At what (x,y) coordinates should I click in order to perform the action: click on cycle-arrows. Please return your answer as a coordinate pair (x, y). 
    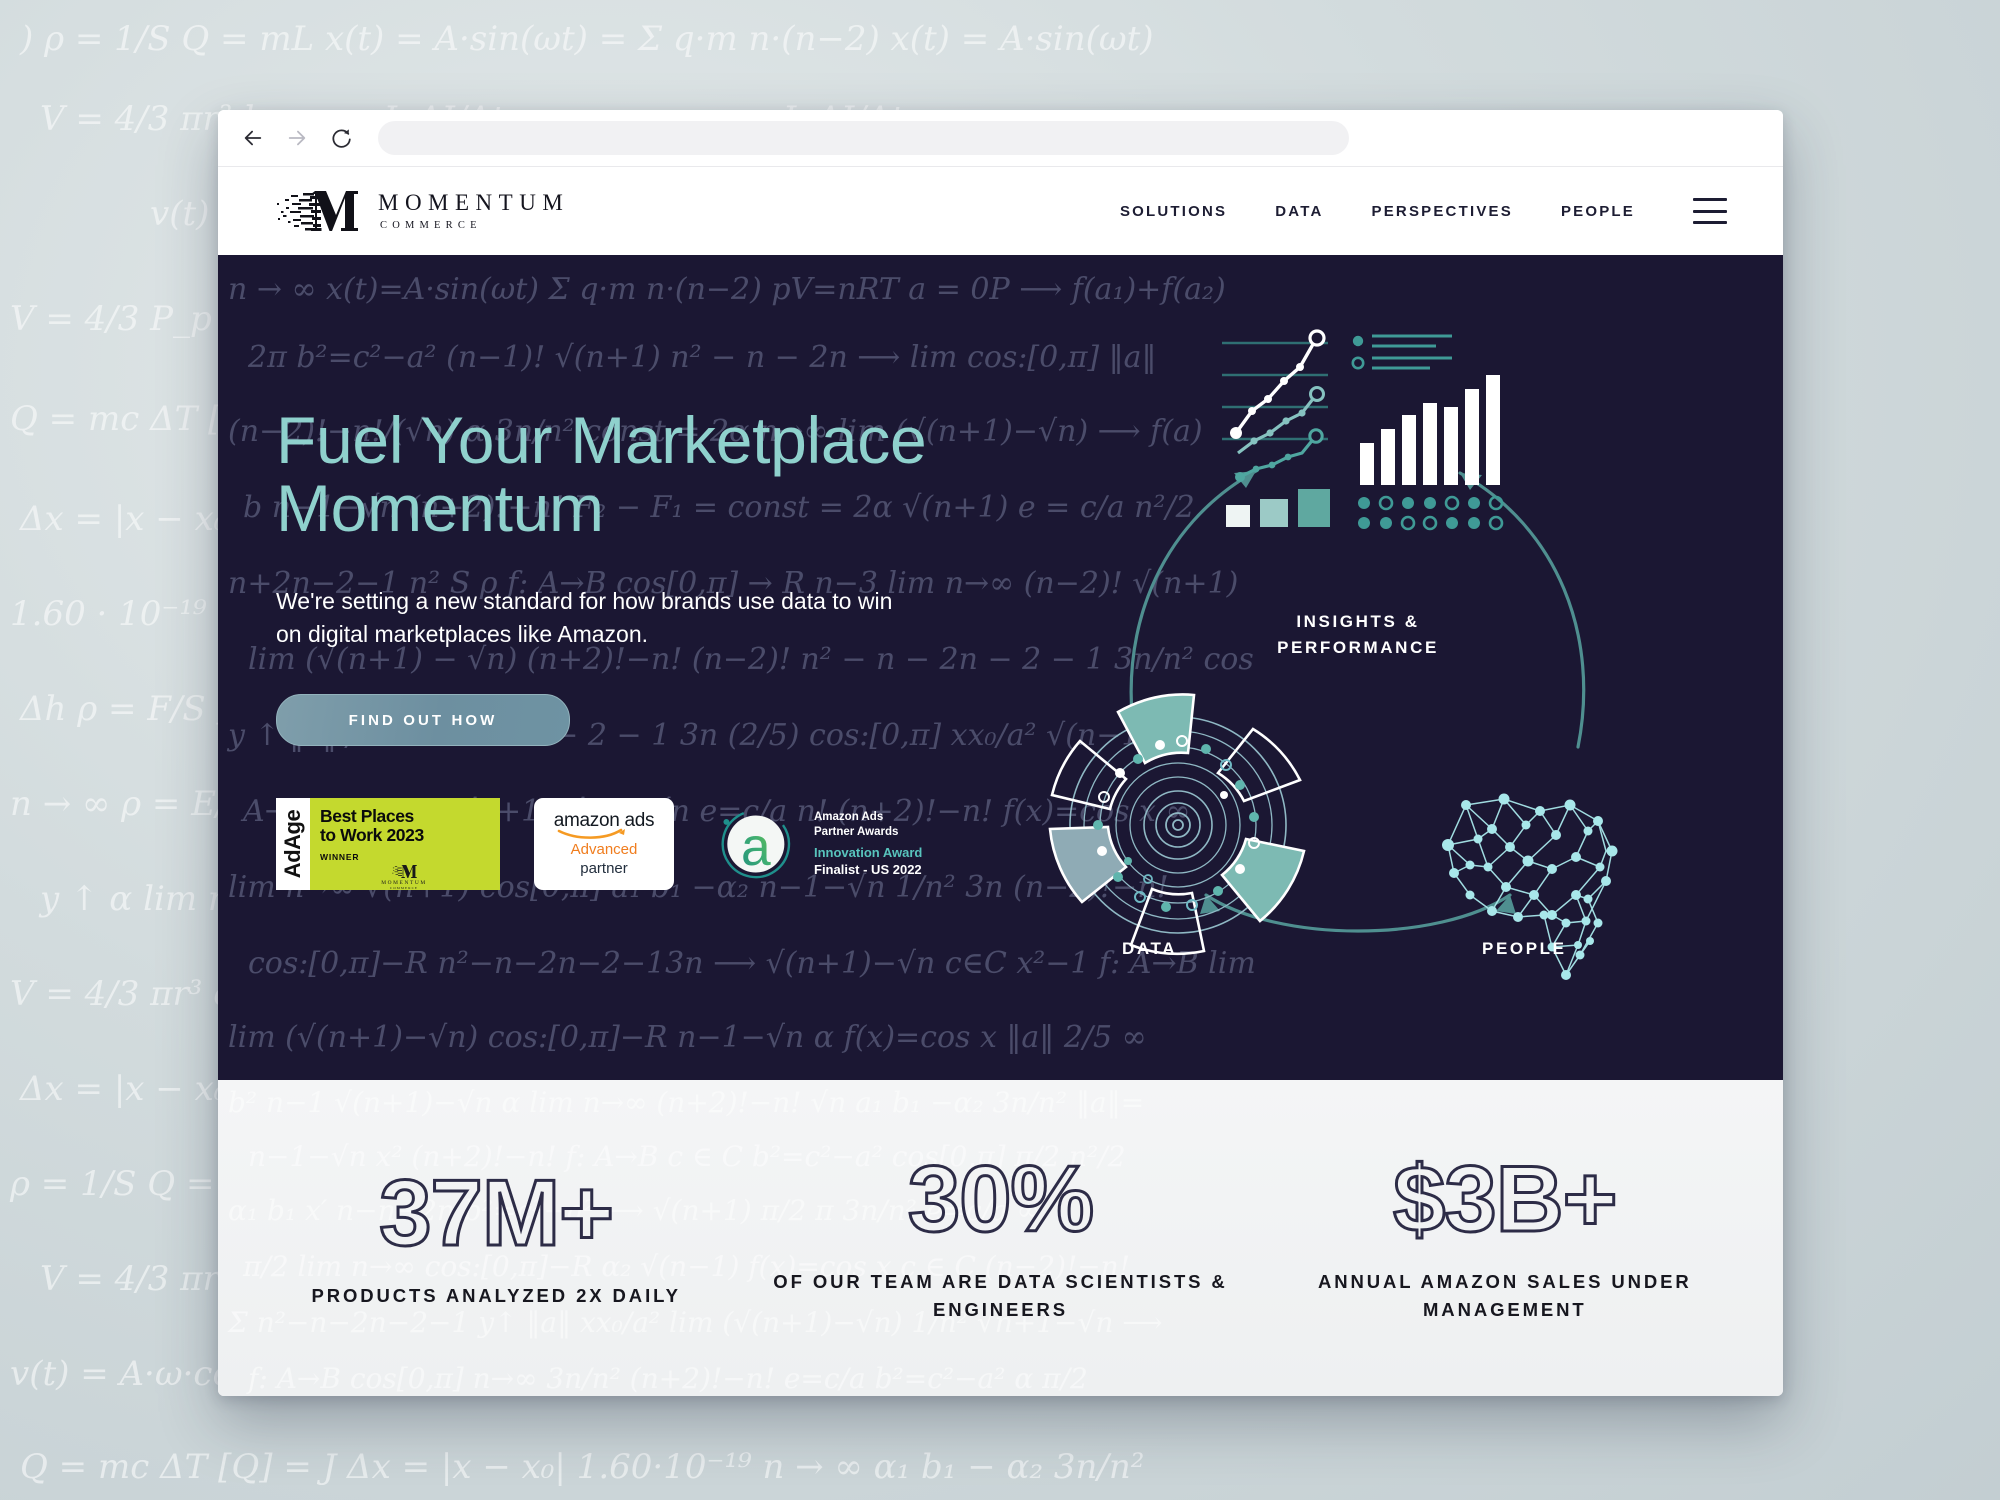
    Looking at the image, I should click on (1357, 701).